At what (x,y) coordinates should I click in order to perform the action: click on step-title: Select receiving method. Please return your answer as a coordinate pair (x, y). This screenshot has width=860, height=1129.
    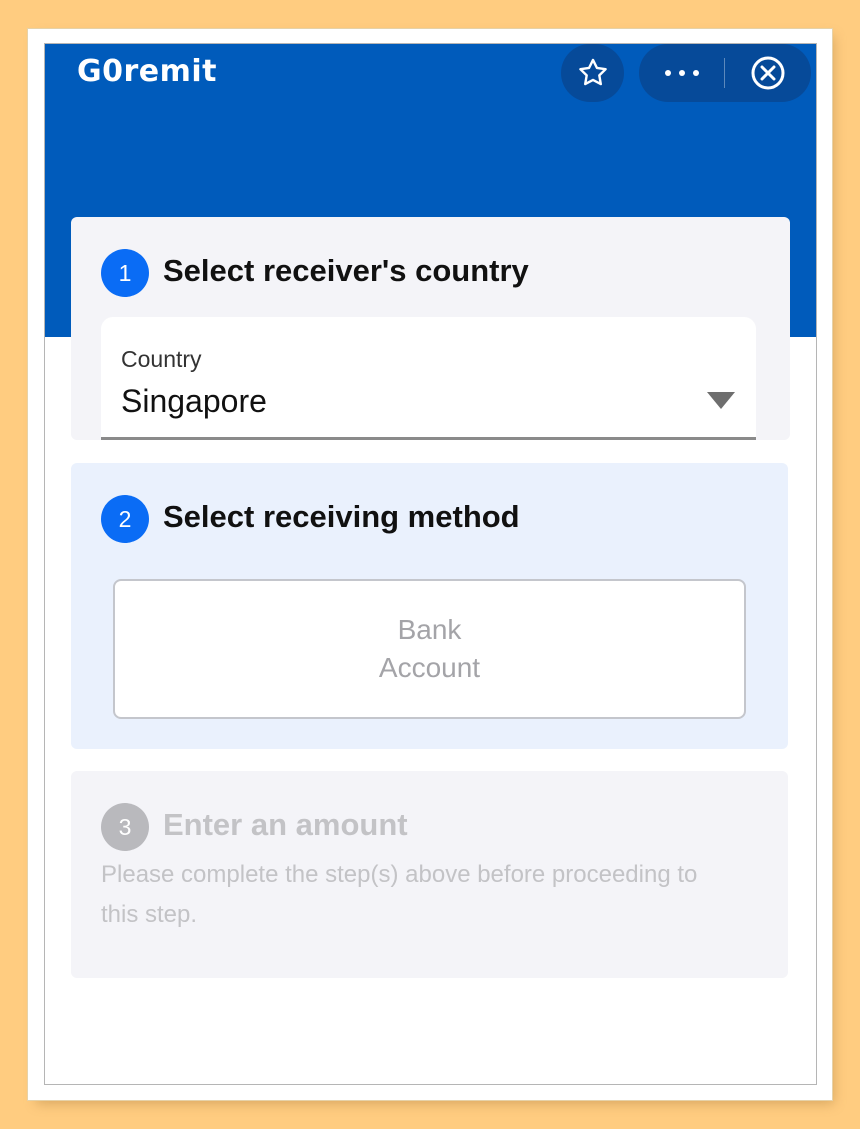
    Looking at the image, I should click on (341, 516).